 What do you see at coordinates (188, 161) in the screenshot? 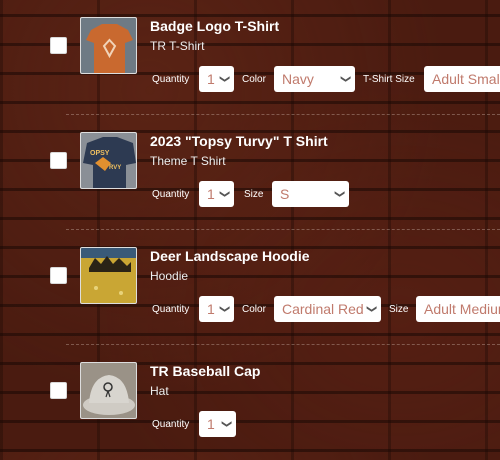
I see `product-subtitle: Theme T Shirt` at bounding box center [188, 161].